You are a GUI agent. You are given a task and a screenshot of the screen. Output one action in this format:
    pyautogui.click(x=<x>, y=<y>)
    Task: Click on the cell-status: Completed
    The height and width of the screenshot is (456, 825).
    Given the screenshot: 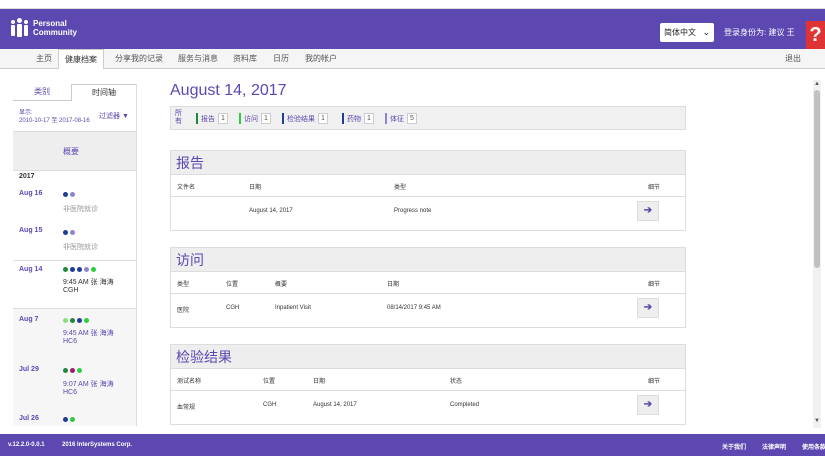 What is the action you would take?
    pyautogui.click(x=465, y=405)
    